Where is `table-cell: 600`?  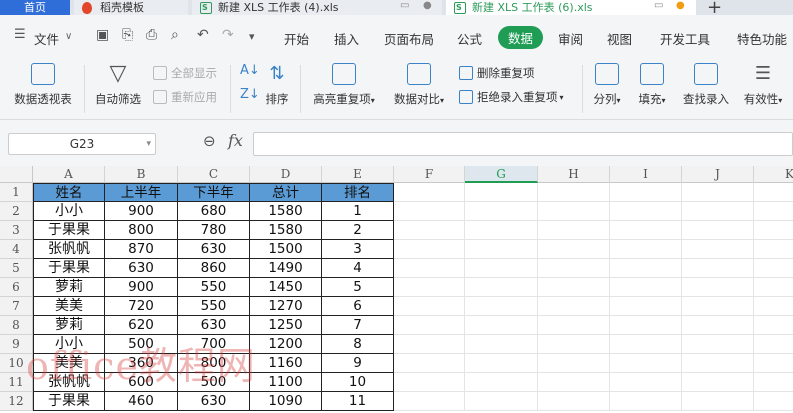 table-cell: 600 is located at coordinates (141, 382).